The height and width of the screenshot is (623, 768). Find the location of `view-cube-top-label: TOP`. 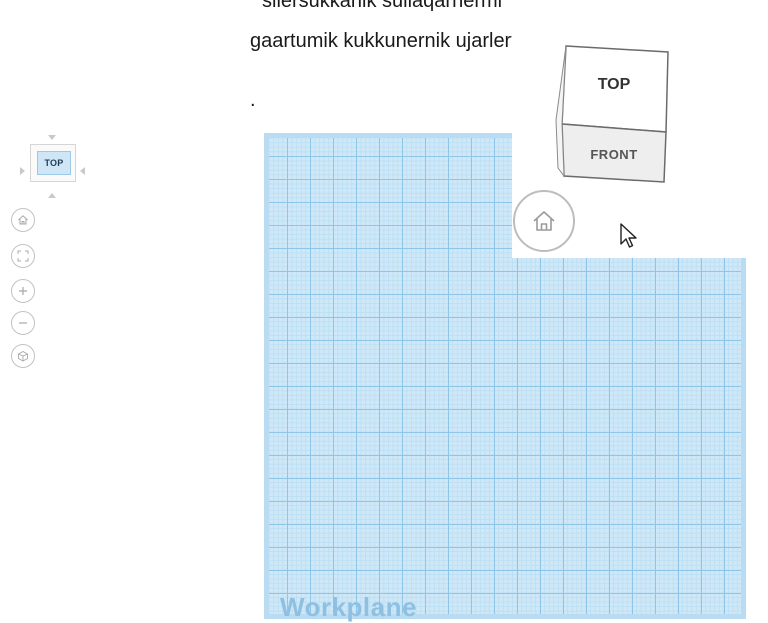

view-cube-top-label: TOP is located at coordinates (614, 85).